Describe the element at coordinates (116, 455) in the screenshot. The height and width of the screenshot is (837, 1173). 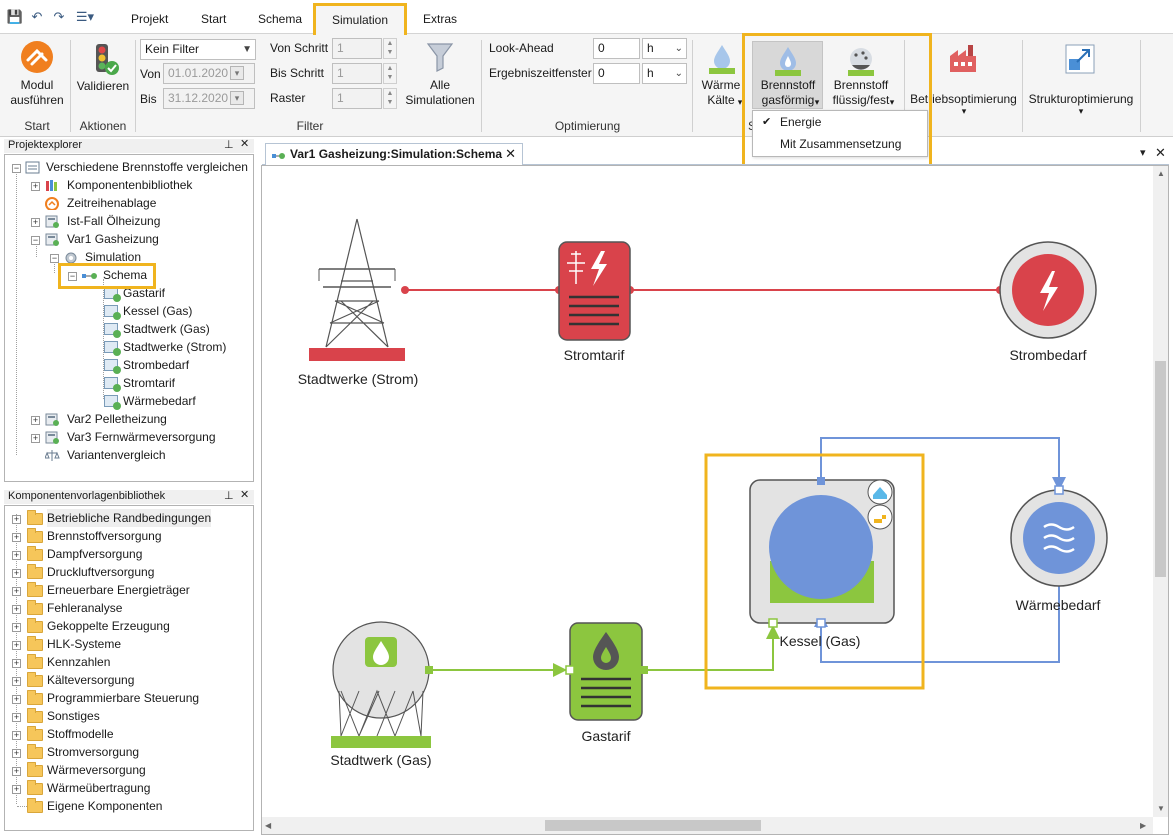
I see `tree-item-variantenvergleich: Variantenvergleich` at that location.